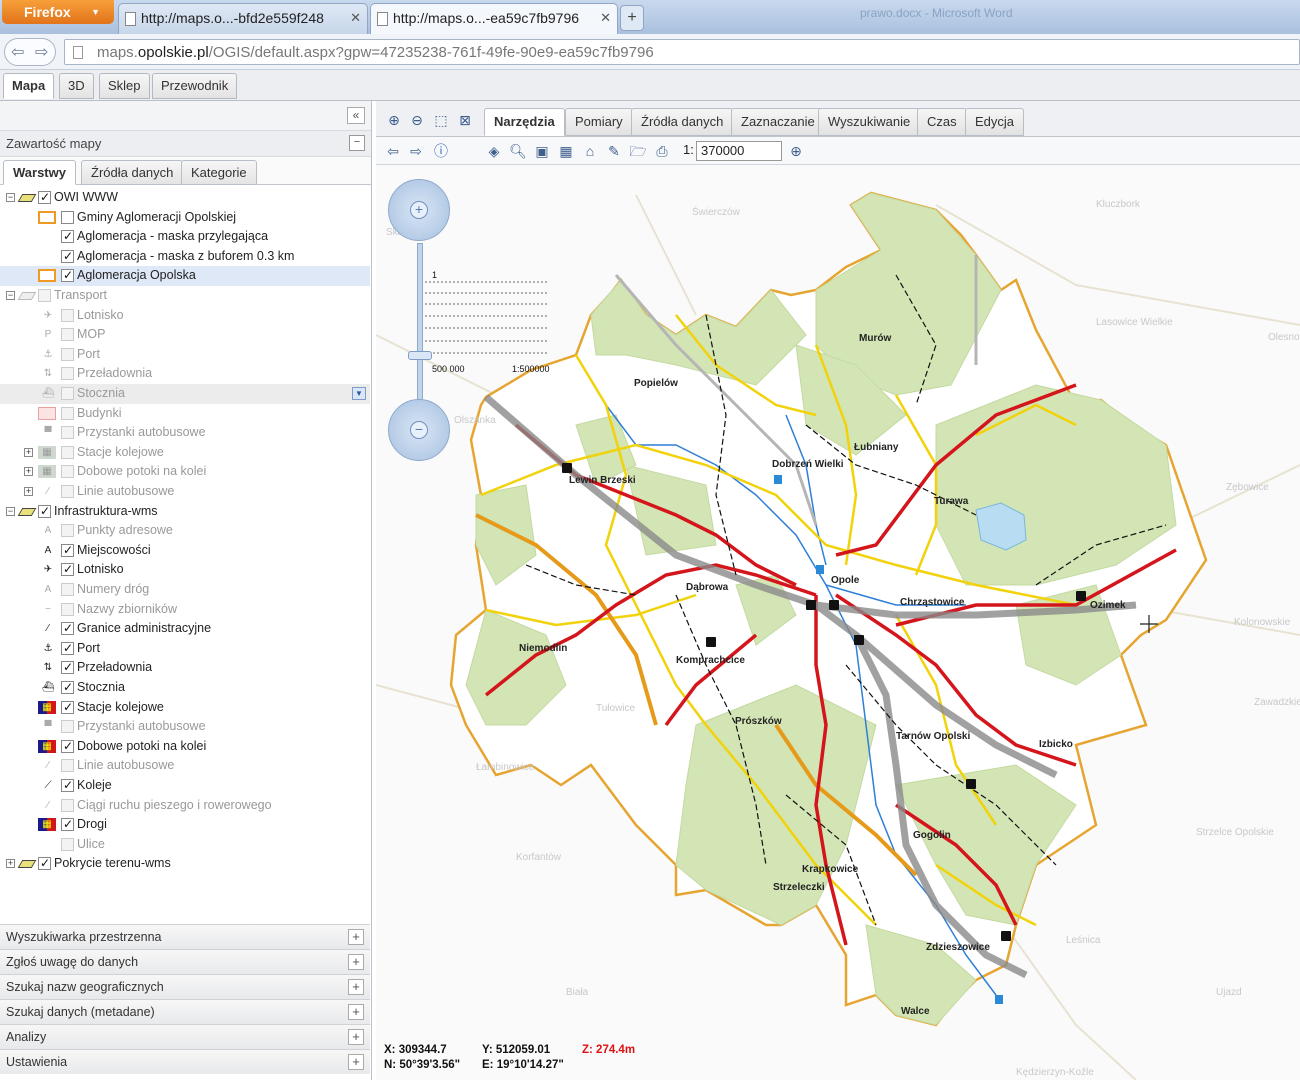  Describe the element at coordinates (566, 151) in the screenshot. I see `table-icon: ▦` at that location.